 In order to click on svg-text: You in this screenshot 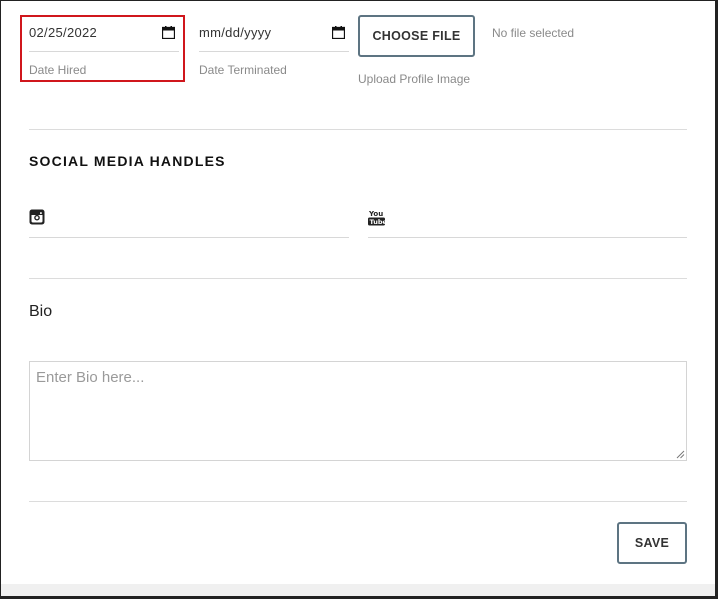, I will do `click(375, 214)`.